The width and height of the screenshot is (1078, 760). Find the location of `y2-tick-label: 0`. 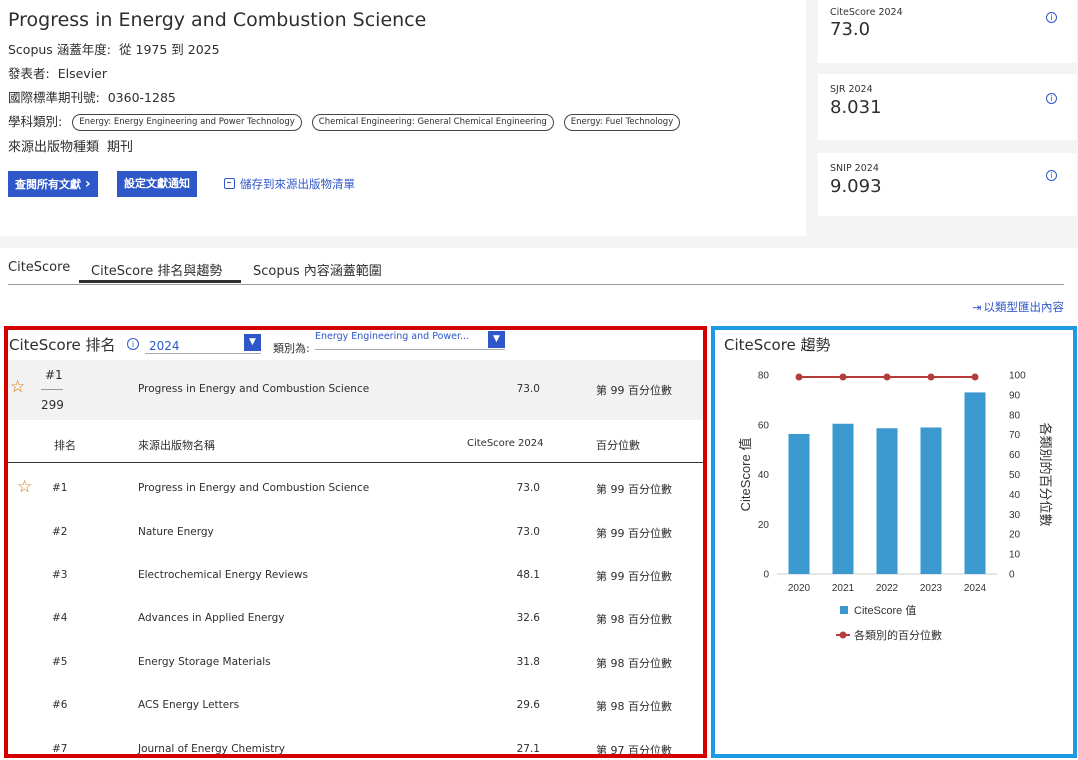

y2-tick-label: 0 is located at coordinates (1012, 575).